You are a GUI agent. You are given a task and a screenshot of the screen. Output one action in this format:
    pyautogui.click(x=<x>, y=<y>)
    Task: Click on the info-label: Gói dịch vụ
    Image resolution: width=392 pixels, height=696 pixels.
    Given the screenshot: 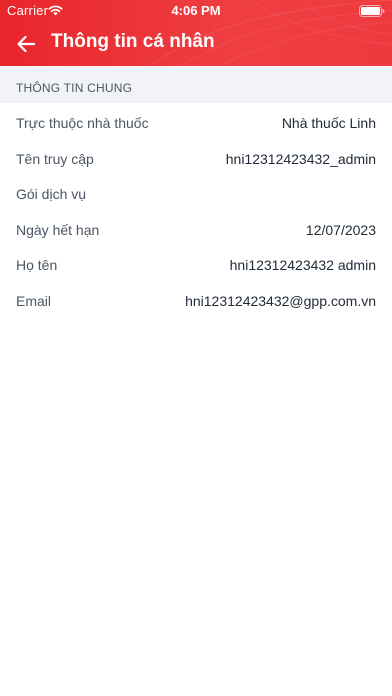 What is the action you would take?
    pyautogui.click(x=51, y=194)
    